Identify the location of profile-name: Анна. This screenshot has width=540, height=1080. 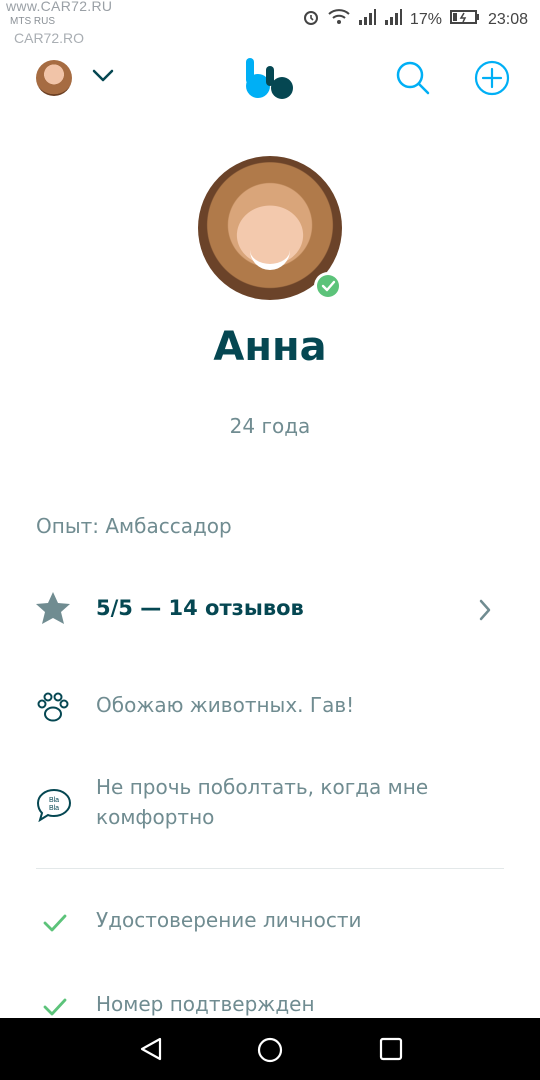
(270, 347).